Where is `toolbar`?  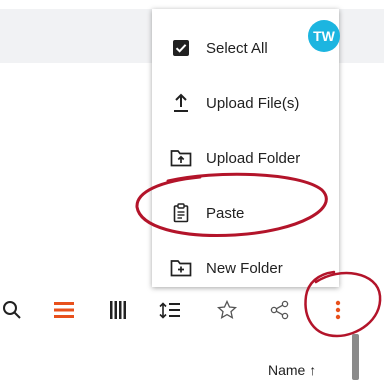 toolbar is located at coordinates (192, 310).